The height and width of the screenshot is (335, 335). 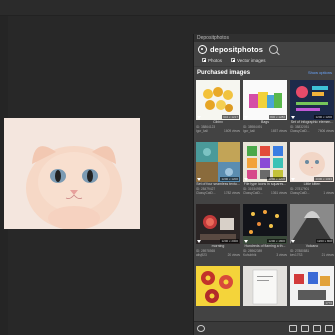 I want to click on item-user: kev17S3, so click(x=296, y=254).